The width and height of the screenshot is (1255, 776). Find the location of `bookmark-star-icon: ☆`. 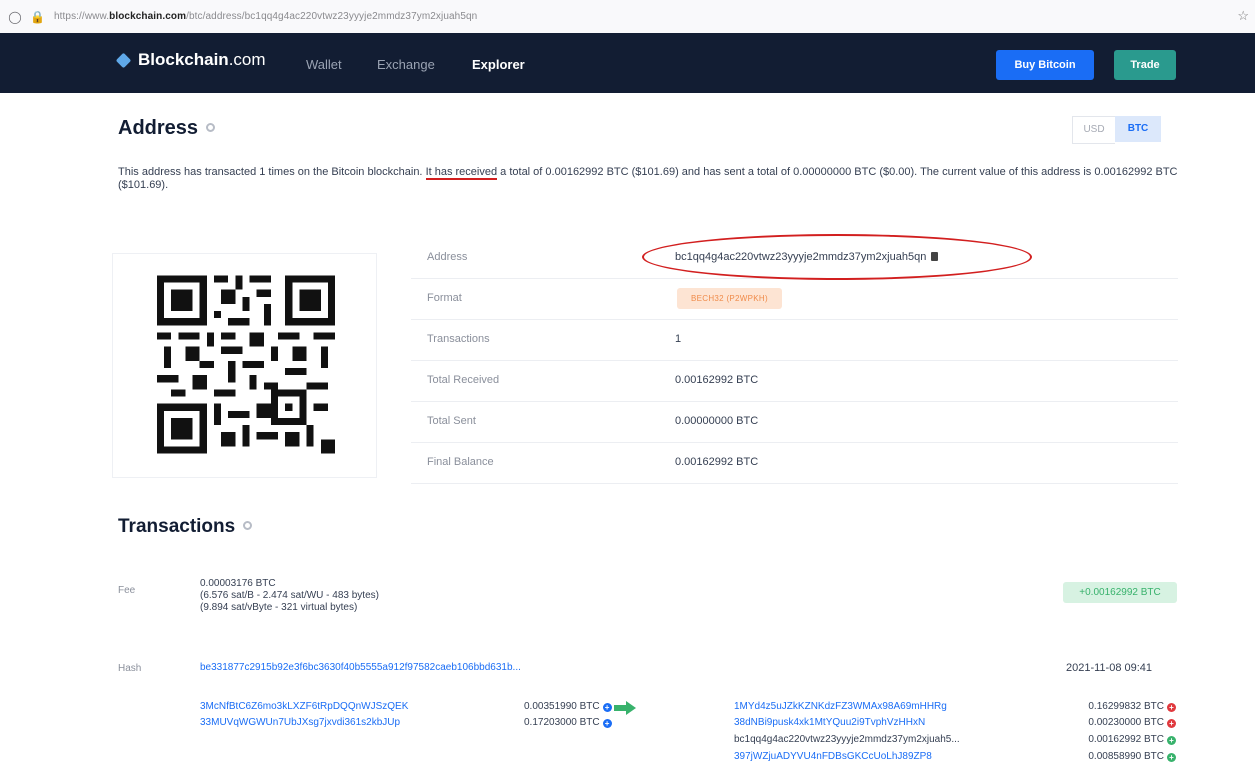

bookmark-star-icon: ☆ is located at coordinates (1243, 16).